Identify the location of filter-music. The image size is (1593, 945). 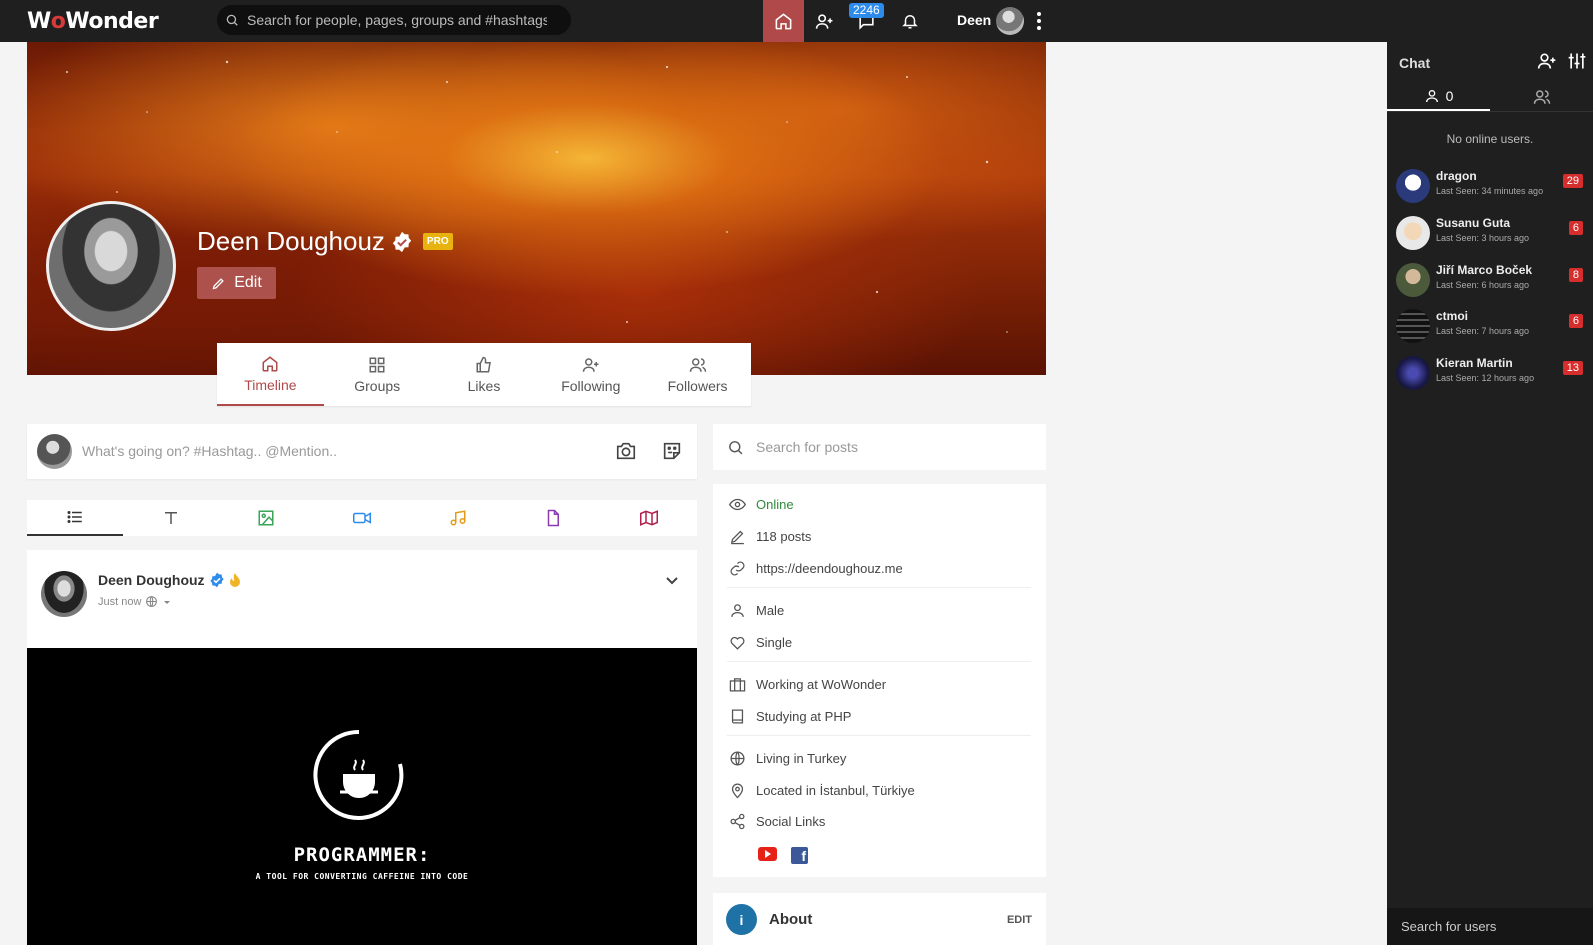
(458, 518).